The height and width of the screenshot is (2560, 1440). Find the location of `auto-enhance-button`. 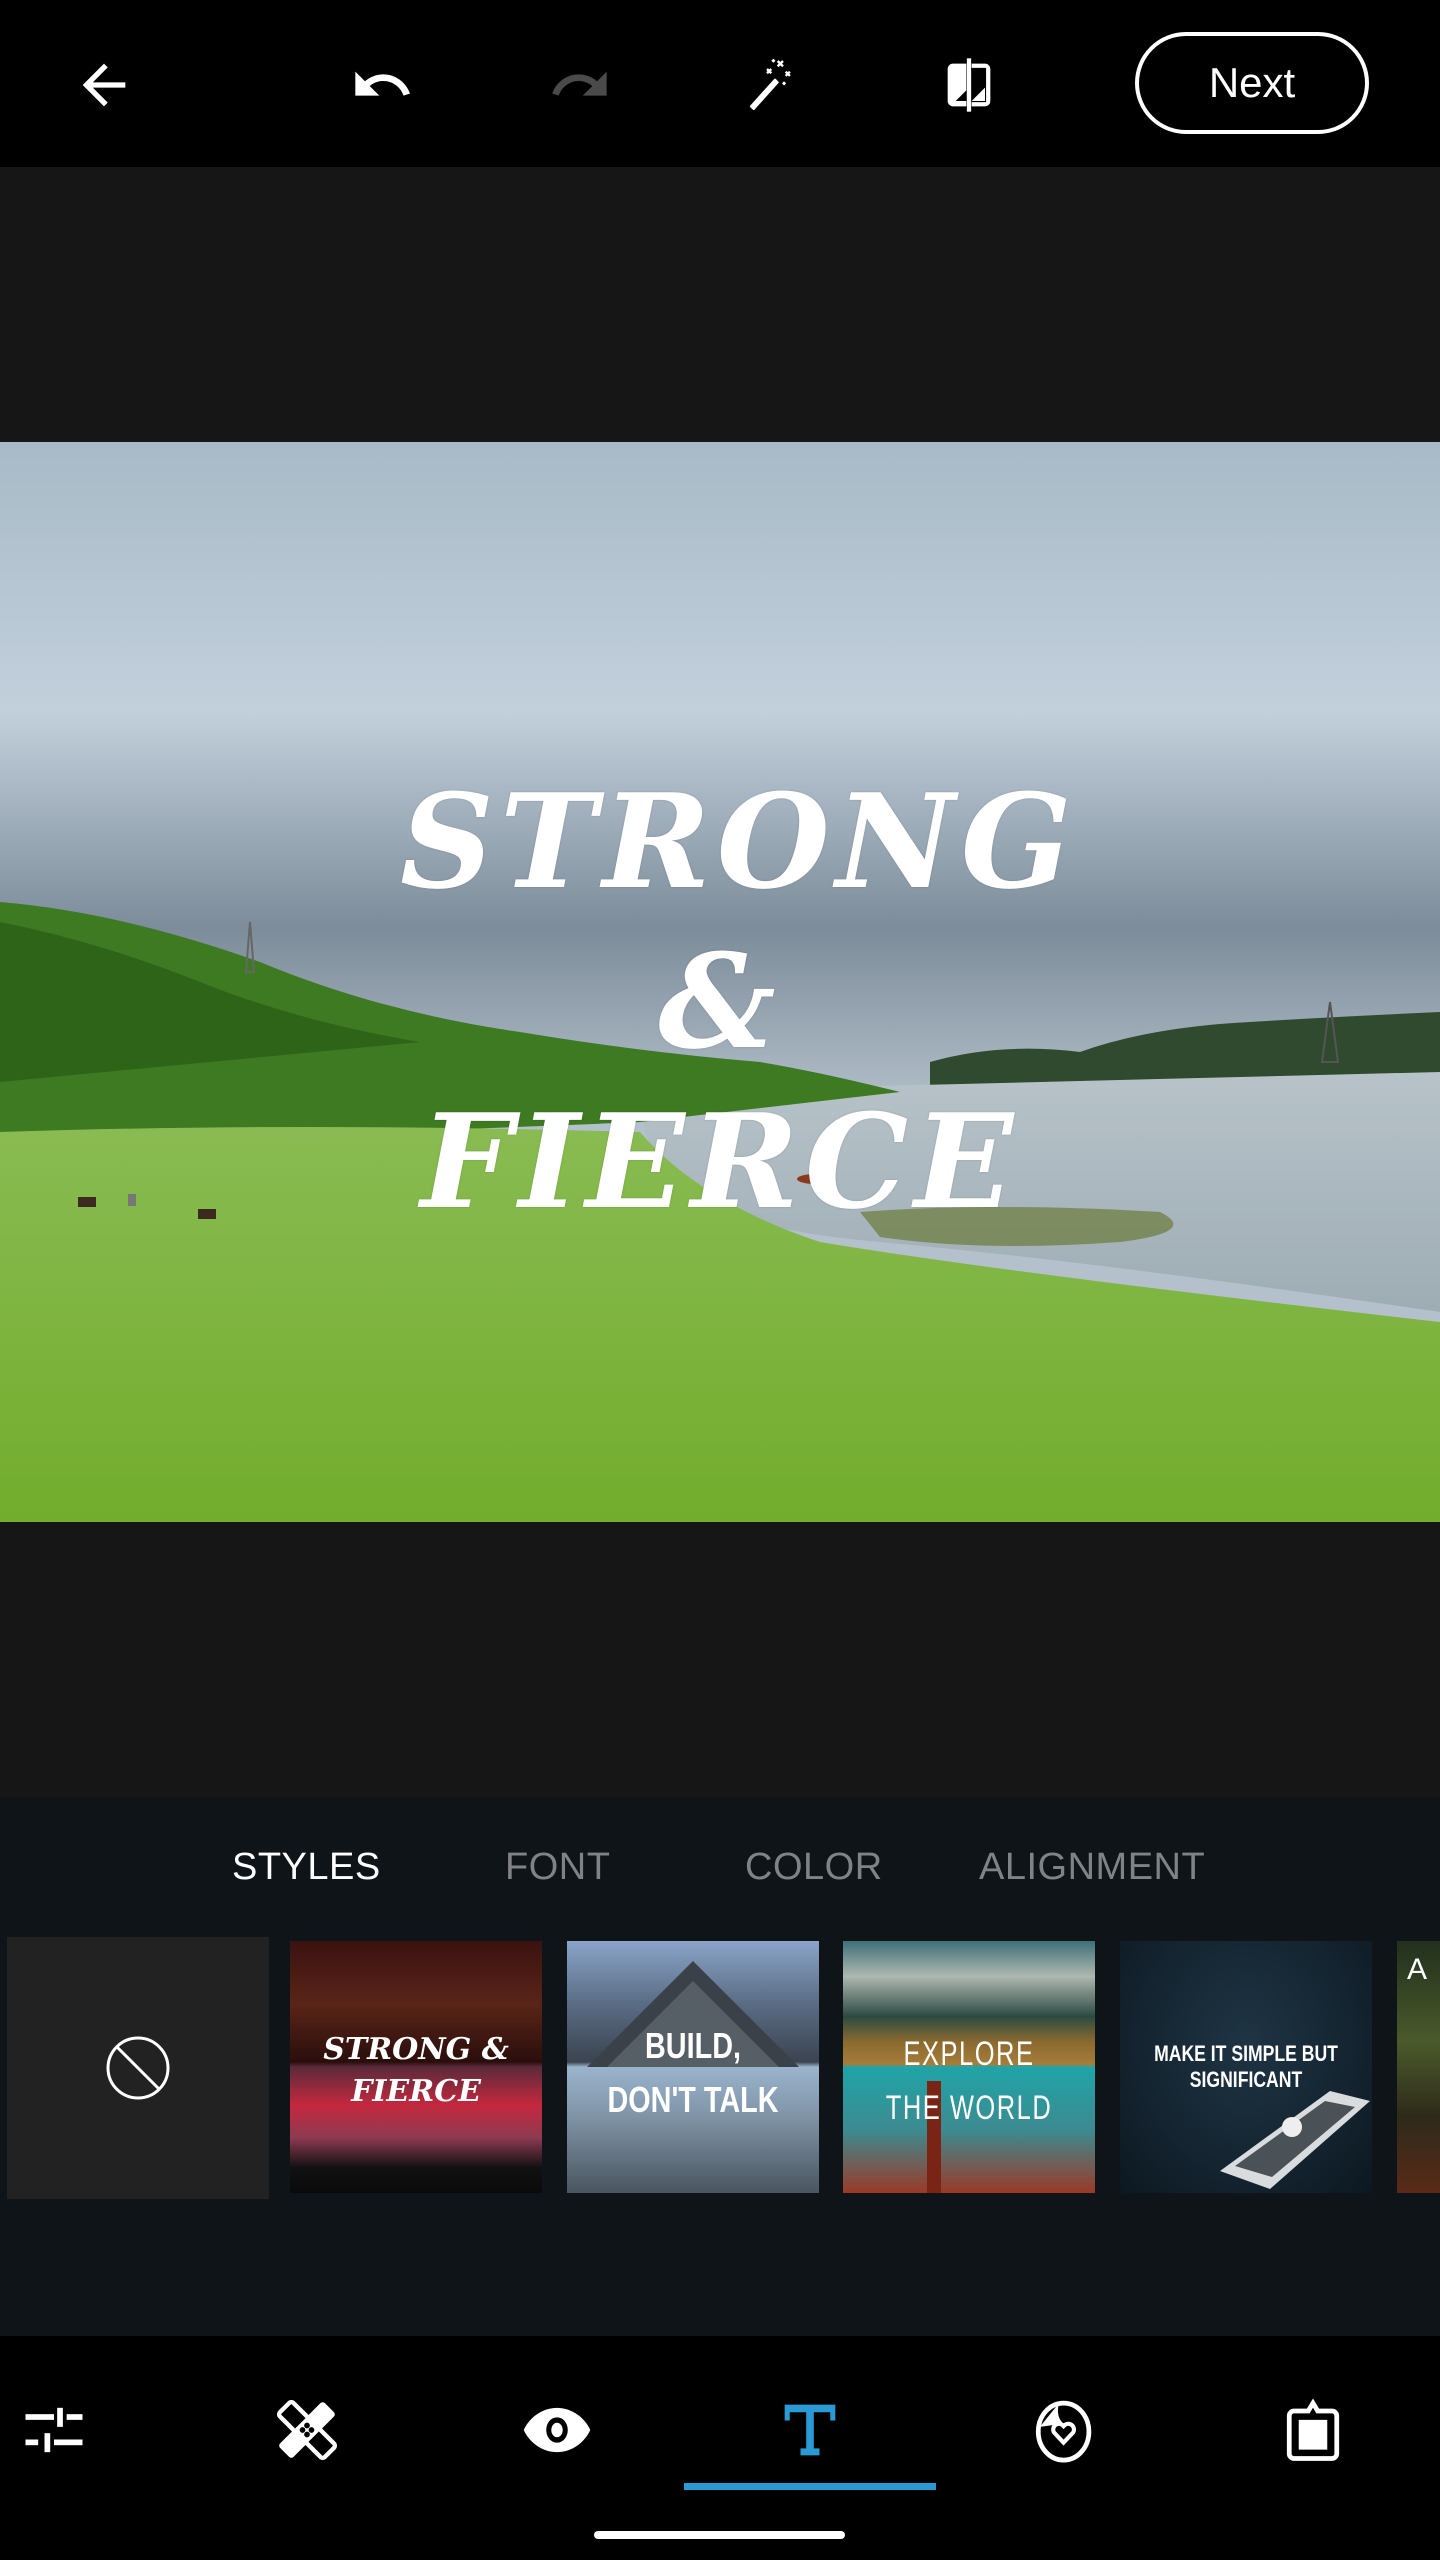

auto-enhance-button is located at coordinates (775, 85).